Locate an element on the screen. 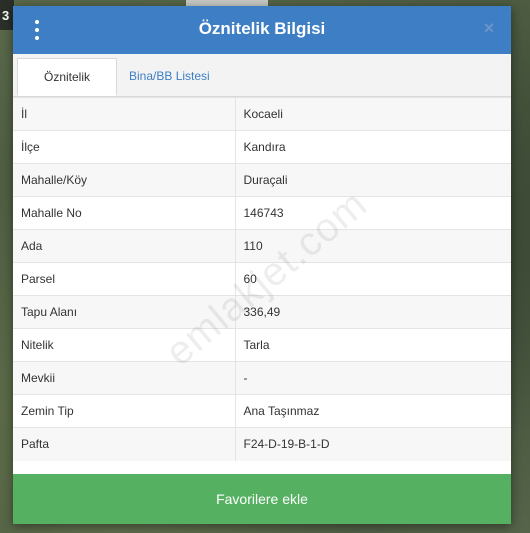 This screenshot has width=530, height=533. row-key: Tapu Alanı is located at coordinates (124, 312).